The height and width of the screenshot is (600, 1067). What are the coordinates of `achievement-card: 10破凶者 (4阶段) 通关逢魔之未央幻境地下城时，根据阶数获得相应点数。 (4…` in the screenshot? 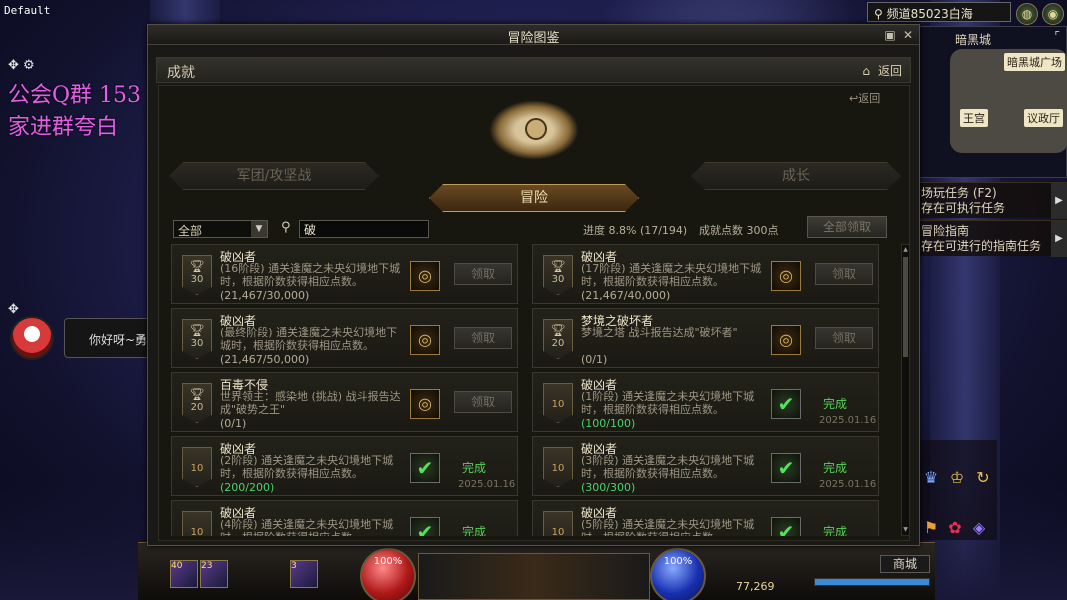 It's located at (344, 518).